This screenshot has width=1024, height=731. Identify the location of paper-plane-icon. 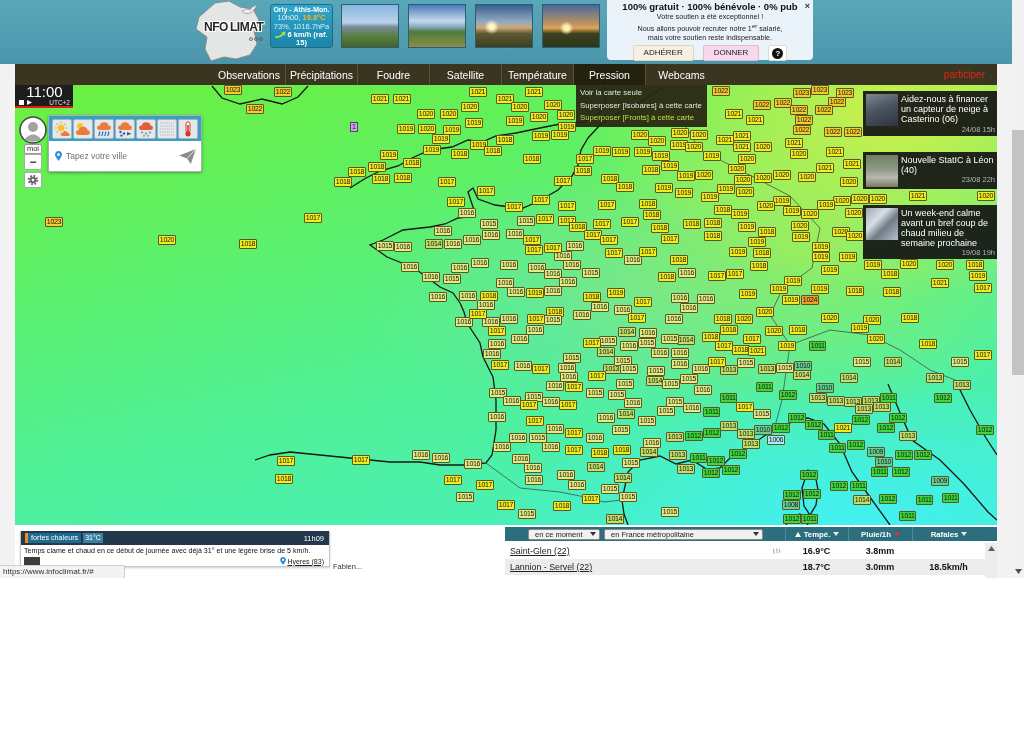
(187, 156).